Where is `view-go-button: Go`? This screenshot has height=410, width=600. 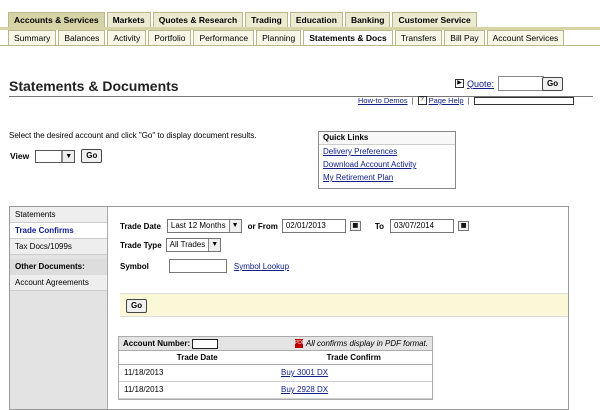
view-go-button: Go is located at coordinates (92, 156).